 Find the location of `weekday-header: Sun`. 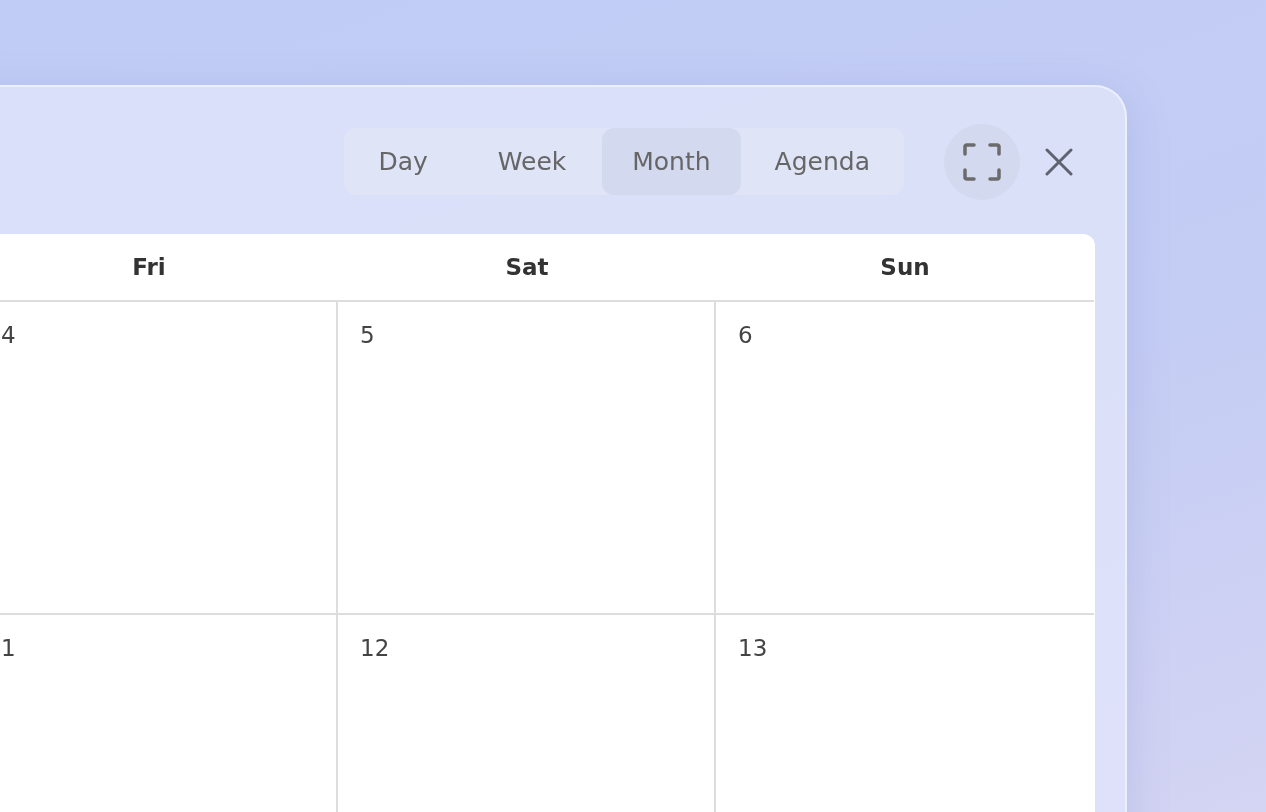

weekday-header: Sun is located at coordinates (905, 268).